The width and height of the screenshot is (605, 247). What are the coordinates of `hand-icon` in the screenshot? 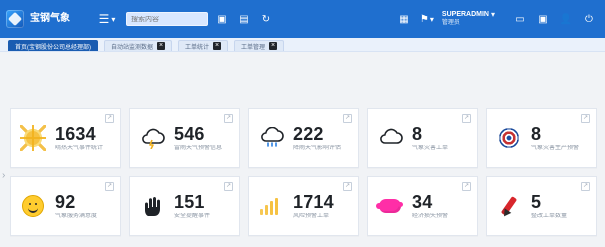 It's located at (152, 206).